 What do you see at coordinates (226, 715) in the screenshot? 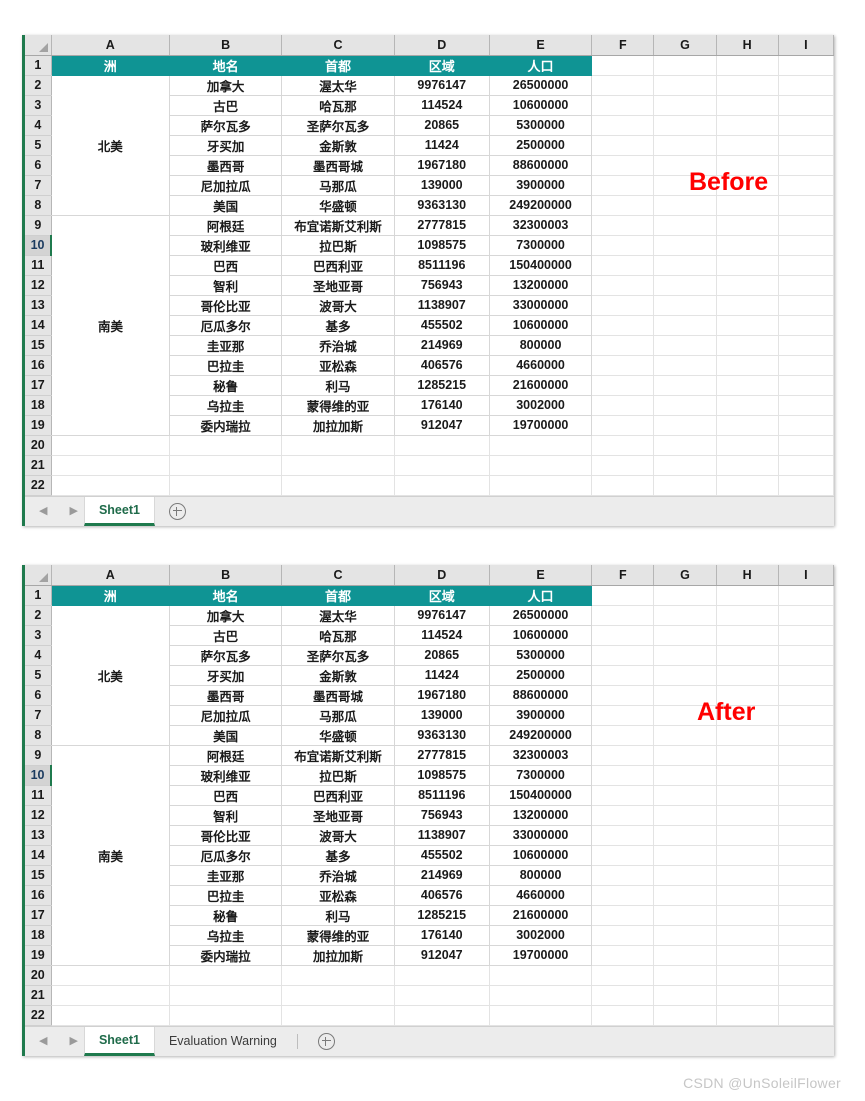
I see `place-cell: 尼加拉瓜` at bounding box center [226, 715].